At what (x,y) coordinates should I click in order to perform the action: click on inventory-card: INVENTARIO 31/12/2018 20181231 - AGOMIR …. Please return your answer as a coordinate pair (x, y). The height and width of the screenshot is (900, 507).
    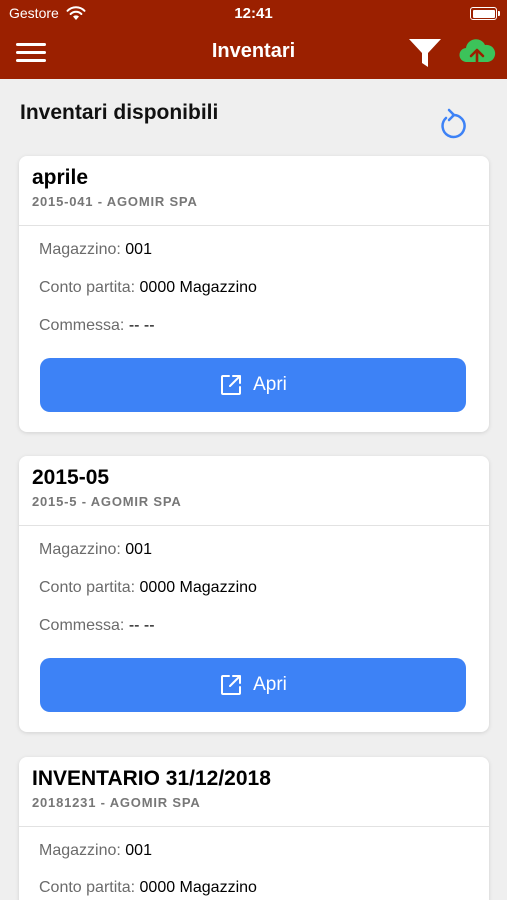
    Looking at the image, I should click on (254, 828).